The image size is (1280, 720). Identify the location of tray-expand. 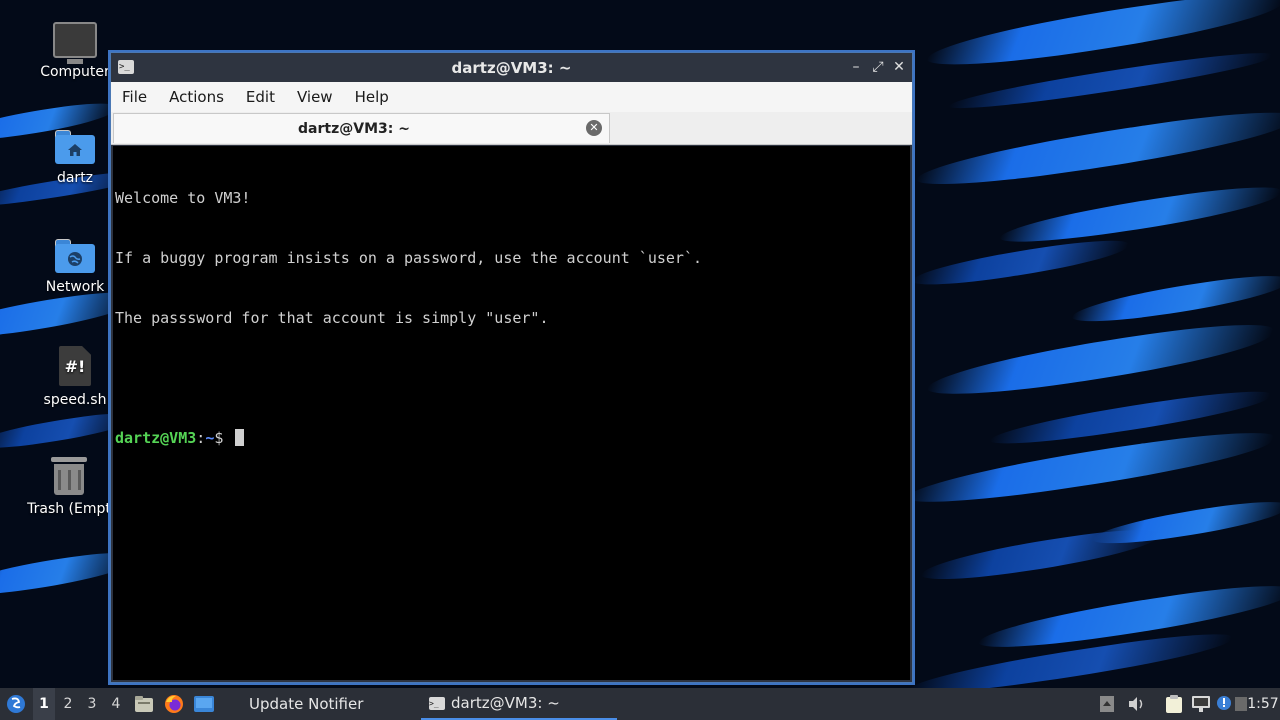
(1107, 704).